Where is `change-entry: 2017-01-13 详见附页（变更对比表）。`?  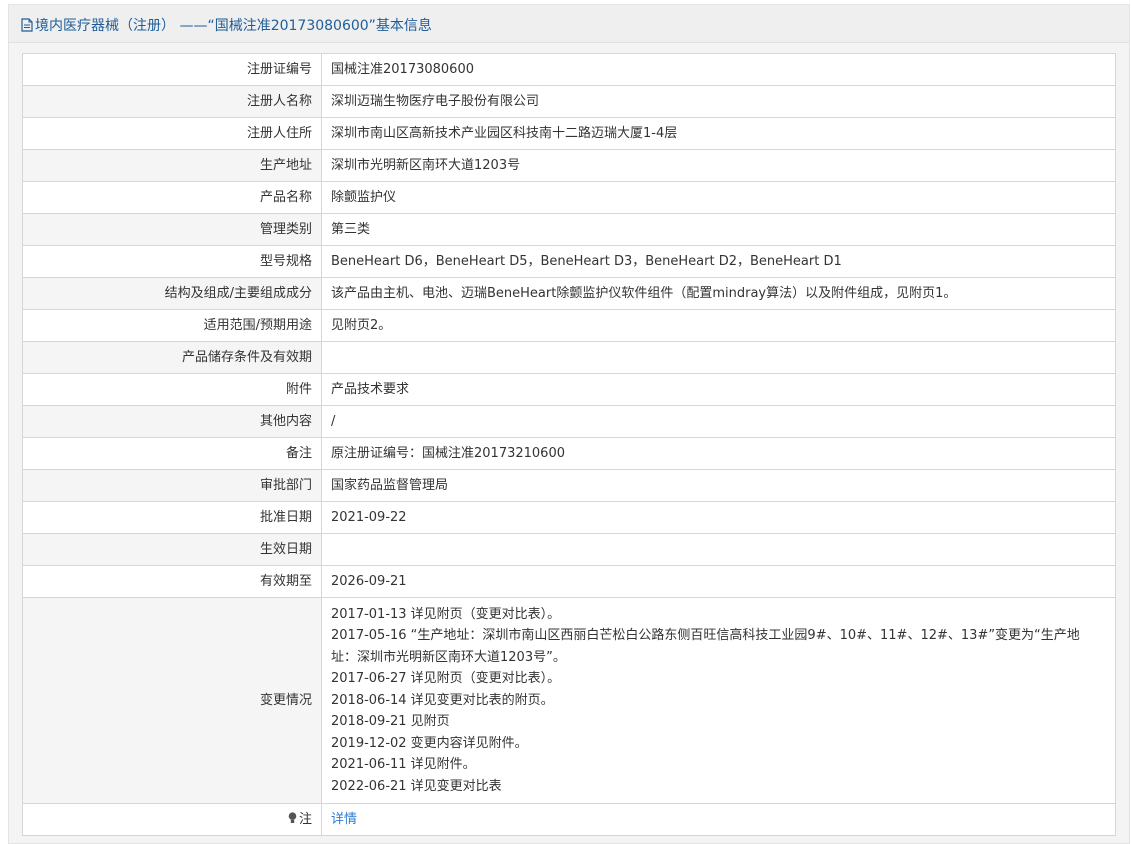 change-entry: 2017-01-13 详见附页（变更对比表）。 is located at coordinates (446, 614).